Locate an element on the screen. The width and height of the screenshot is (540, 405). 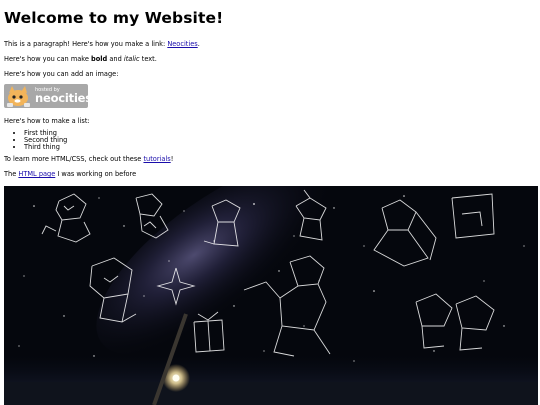
paragraph-text: Here's how you can make is located at coordinates (48, 59).